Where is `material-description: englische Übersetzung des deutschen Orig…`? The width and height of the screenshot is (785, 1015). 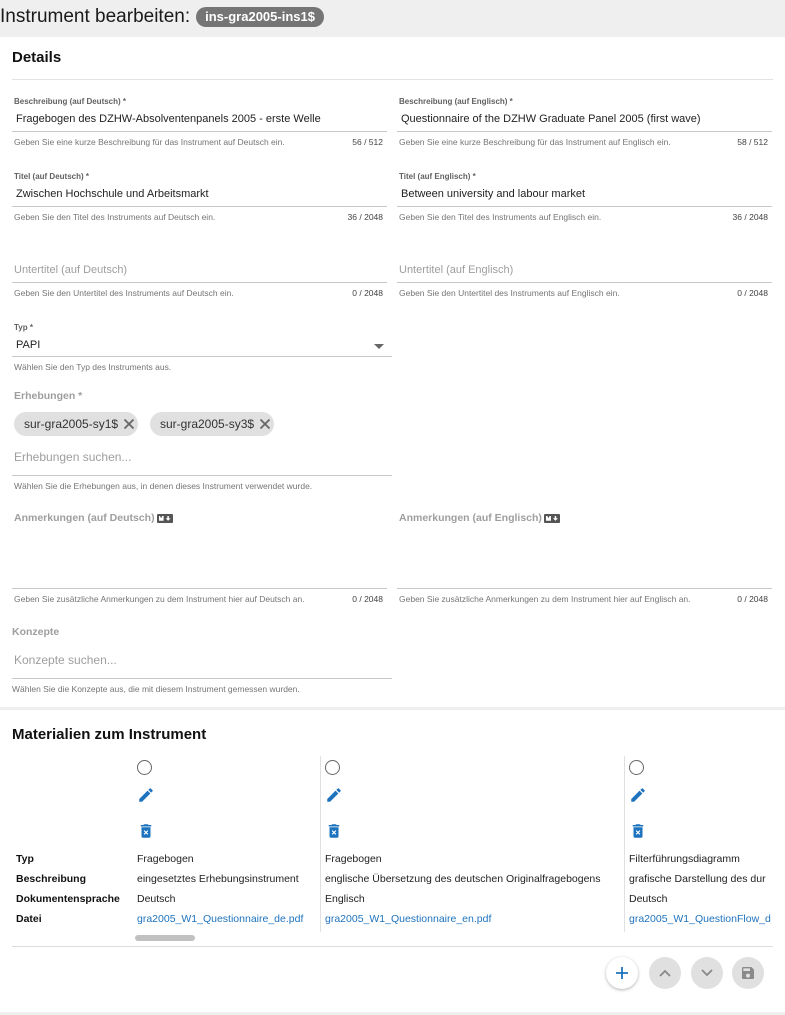
material-description: englische Übersetzung des deutschen Orig… is located at coordinates (463, 879).